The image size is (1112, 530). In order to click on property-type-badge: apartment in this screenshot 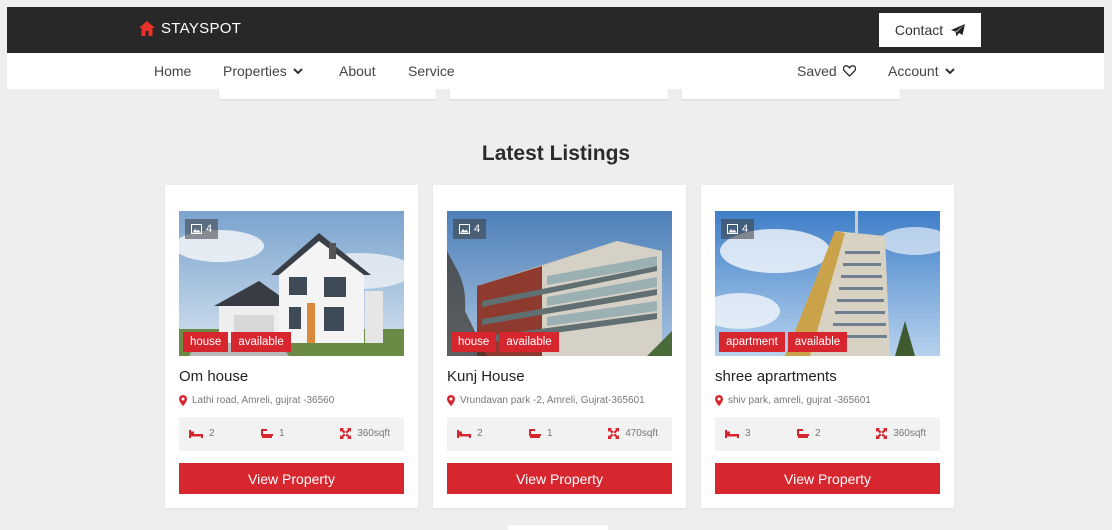, I will do `click(752, 342)`.